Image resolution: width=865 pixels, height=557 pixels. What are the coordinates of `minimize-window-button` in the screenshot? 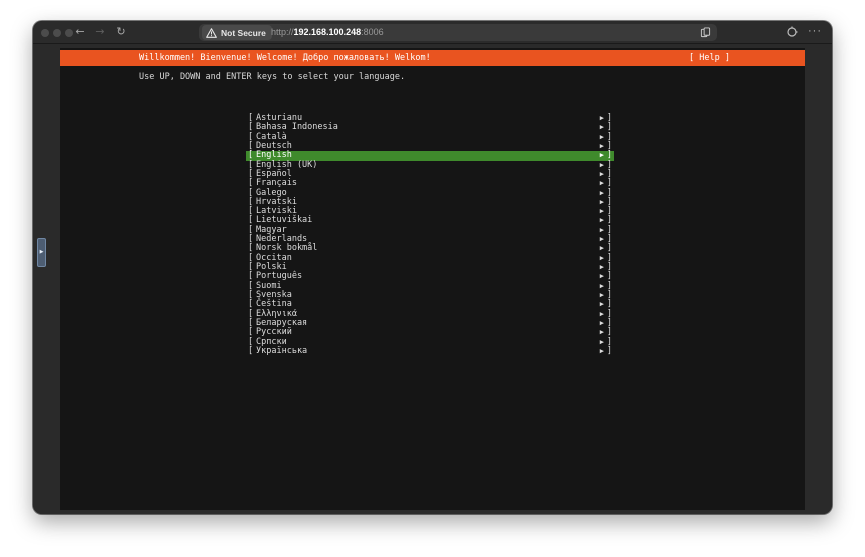 It's located at (57, 33).